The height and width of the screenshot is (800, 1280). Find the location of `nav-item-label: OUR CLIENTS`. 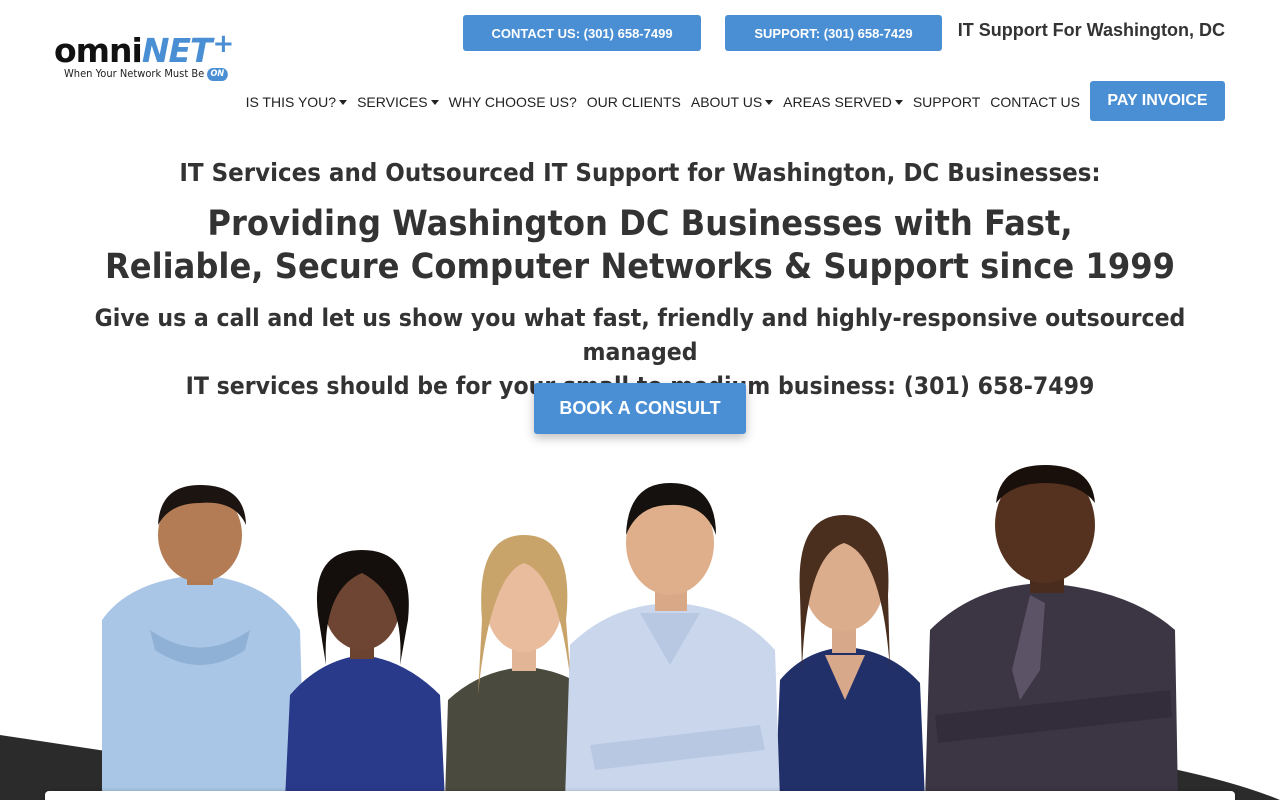

nav-item-label: OUR CLIENTS is located at coordinates (633, 102).